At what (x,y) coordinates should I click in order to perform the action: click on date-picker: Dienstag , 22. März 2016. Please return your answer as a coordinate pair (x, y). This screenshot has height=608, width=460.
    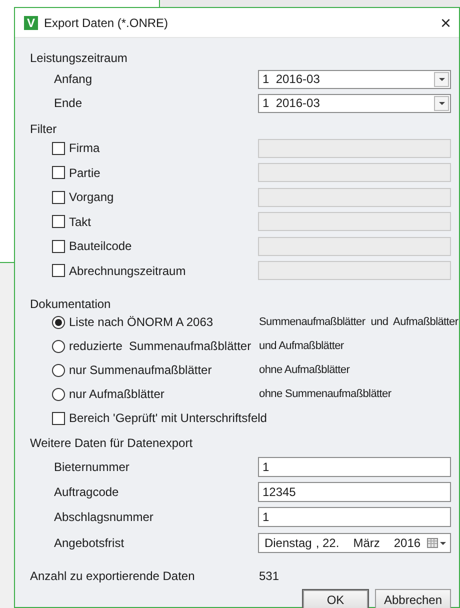
    Looking at the image, I should click on (354, 542).